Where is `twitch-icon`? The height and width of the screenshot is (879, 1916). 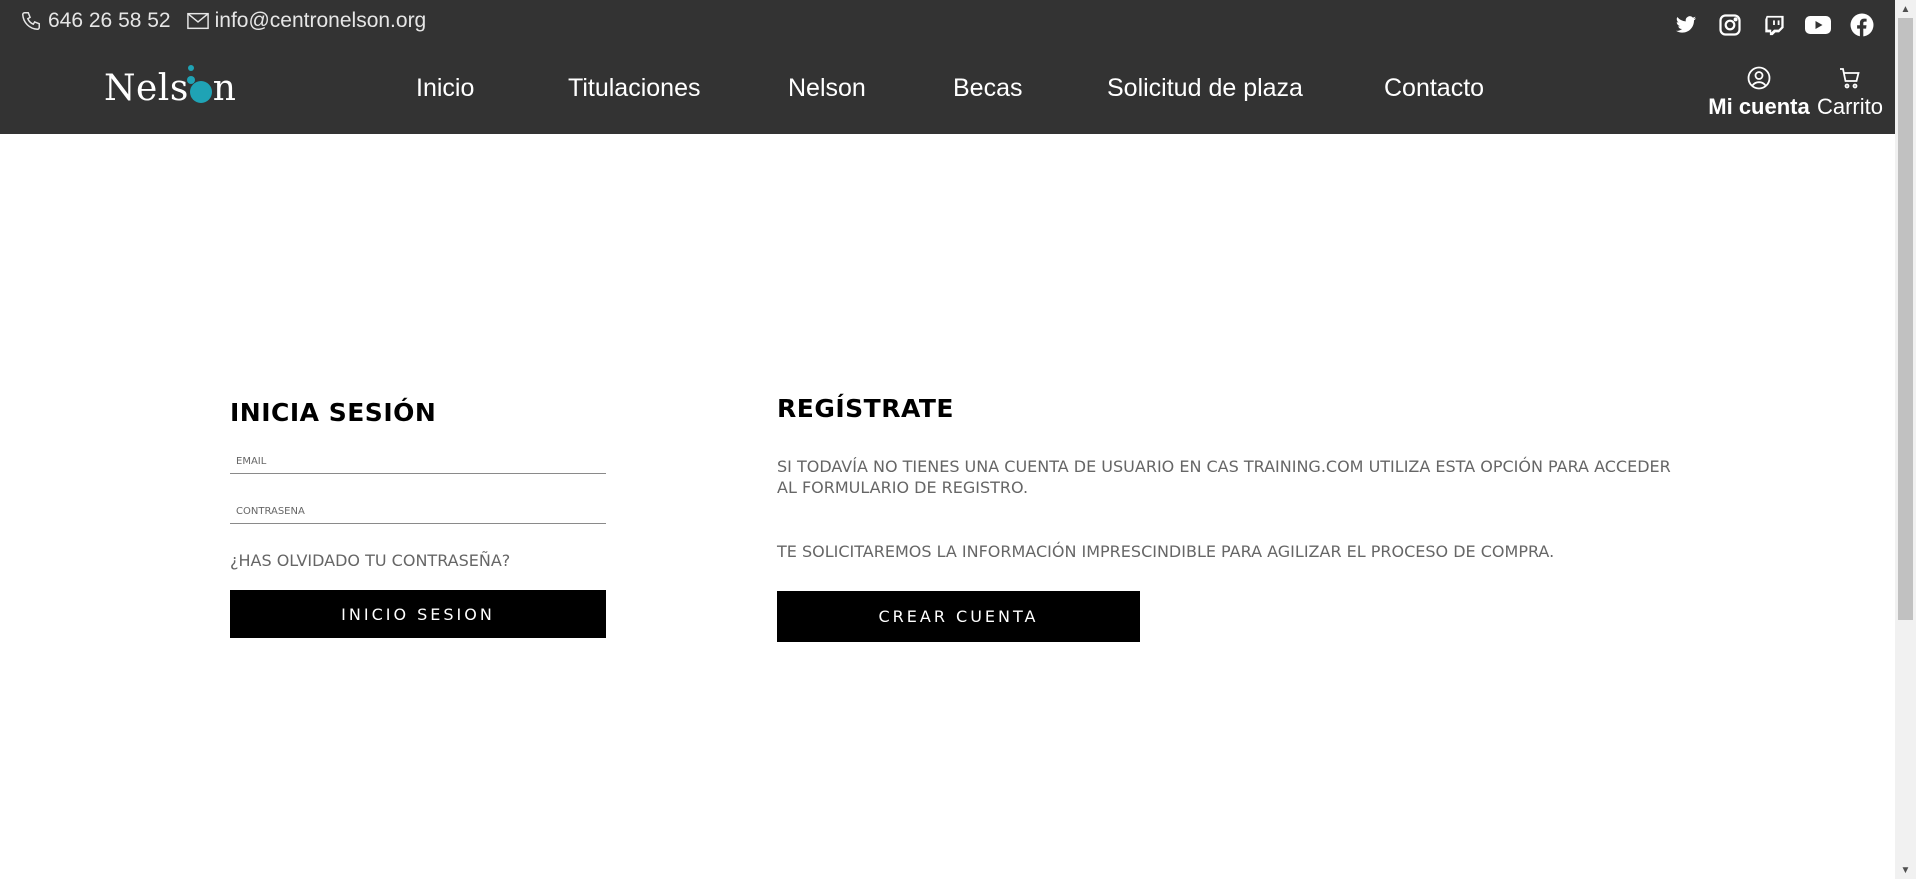 twitch-icon is located at coordinates (1774, 25).